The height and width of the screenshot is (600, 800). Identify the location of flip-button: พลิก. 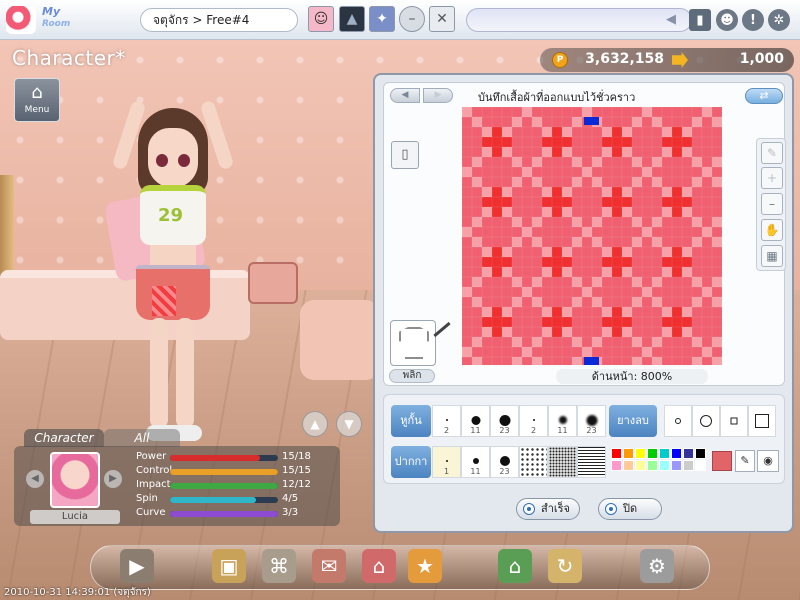
(412, 376).